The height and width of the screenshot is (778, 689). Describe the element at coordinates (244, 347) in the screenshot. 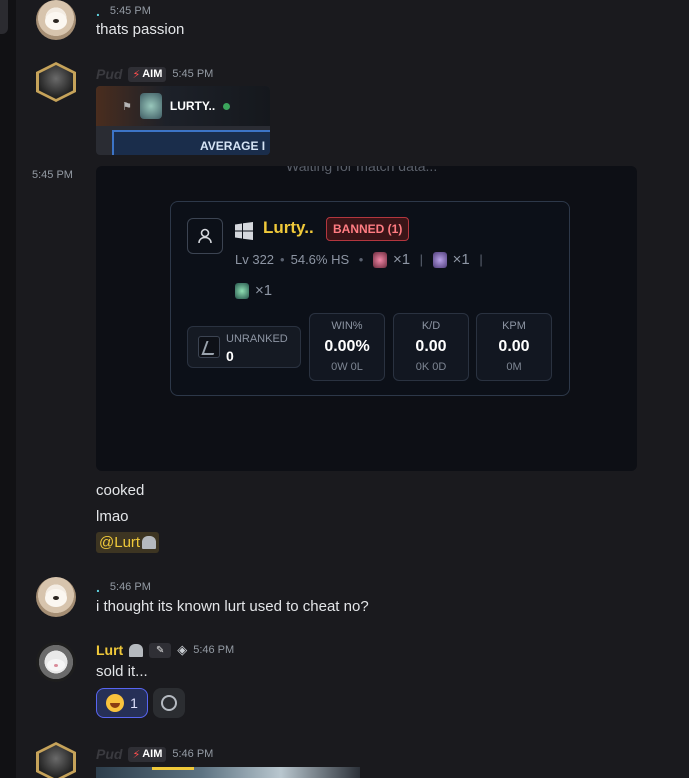

I see `rank-box: UNRANKED 0` at that location.